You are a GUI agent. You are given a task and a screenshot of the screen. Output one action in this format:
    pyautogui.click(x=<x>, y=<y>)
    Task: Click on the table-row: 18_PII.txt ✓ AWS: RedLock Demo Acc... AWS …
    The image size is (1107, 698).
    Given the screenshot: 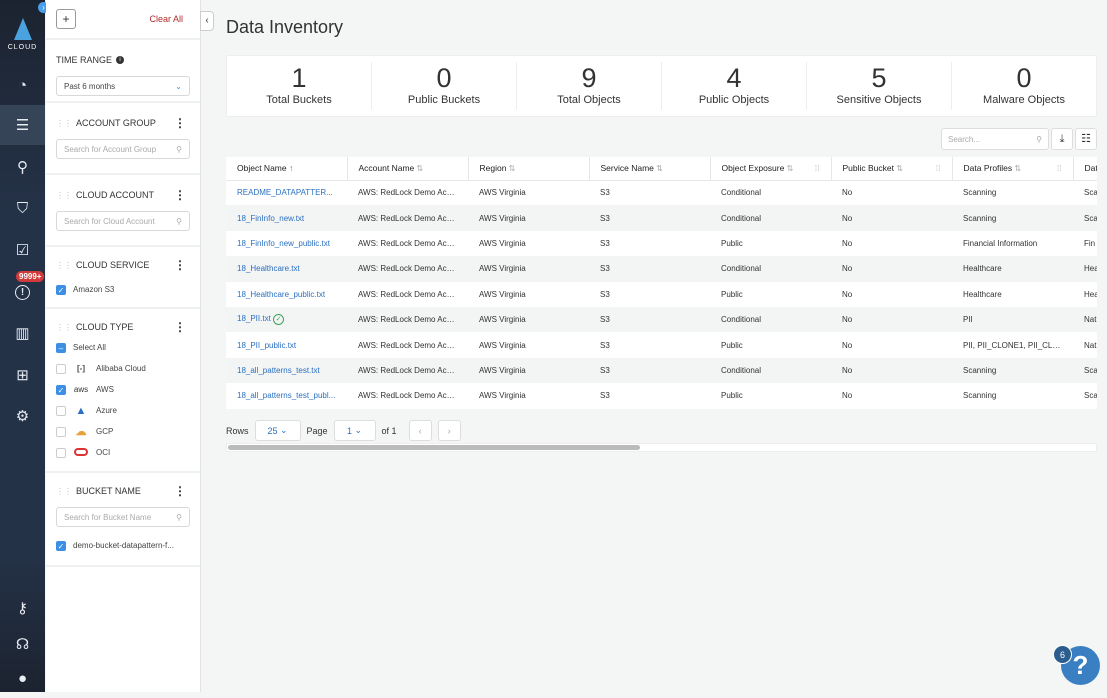 What is the action you would take?
    pyautogui.click(x=661, y=319)
    